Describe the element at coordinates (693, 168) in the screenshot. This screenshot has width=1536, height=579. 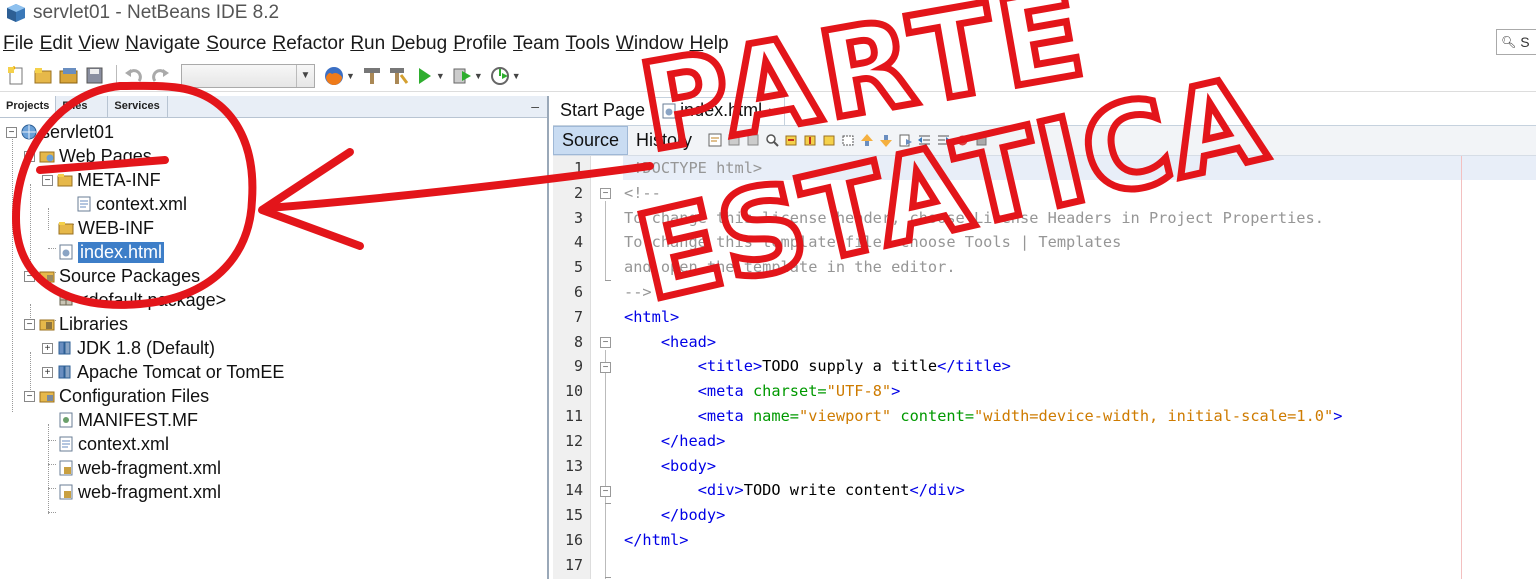
I see `code-line-1: <!DOCTYPE html>` at that location.